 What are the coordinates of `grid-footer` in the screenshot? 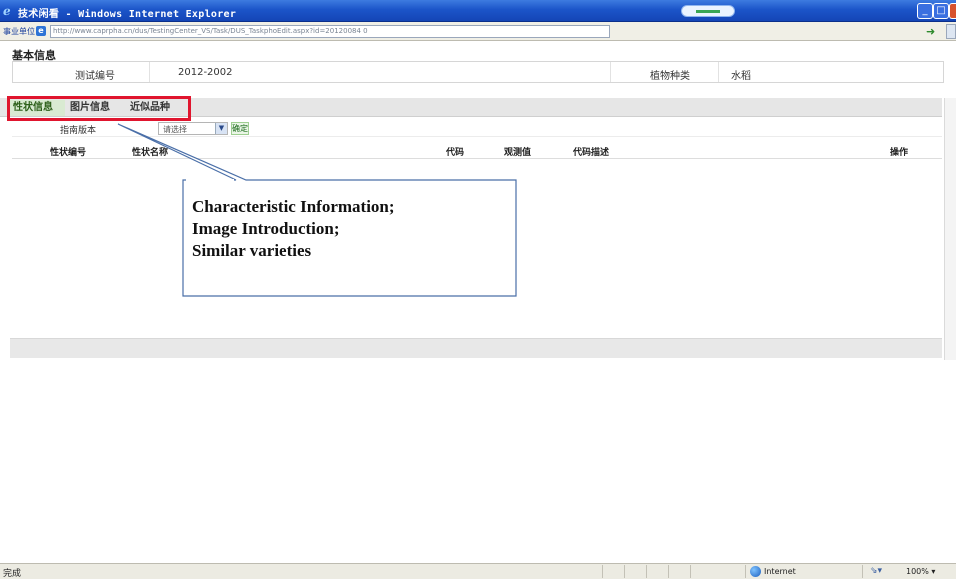 It's located at (476, 348).